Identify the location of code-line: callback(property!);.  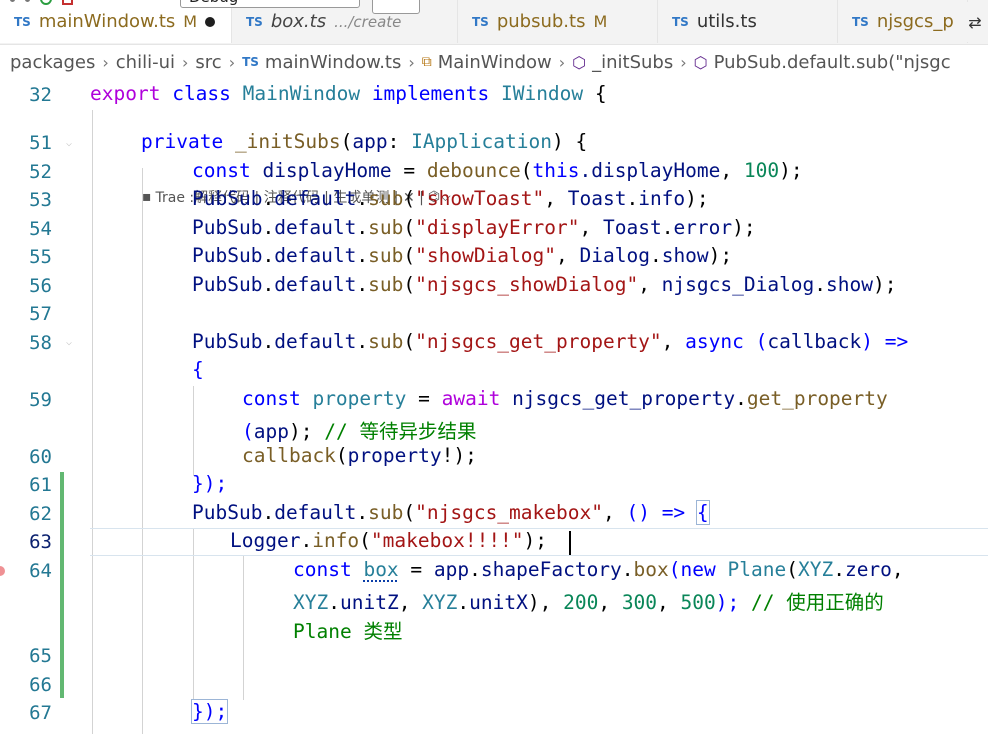
(359, 455).